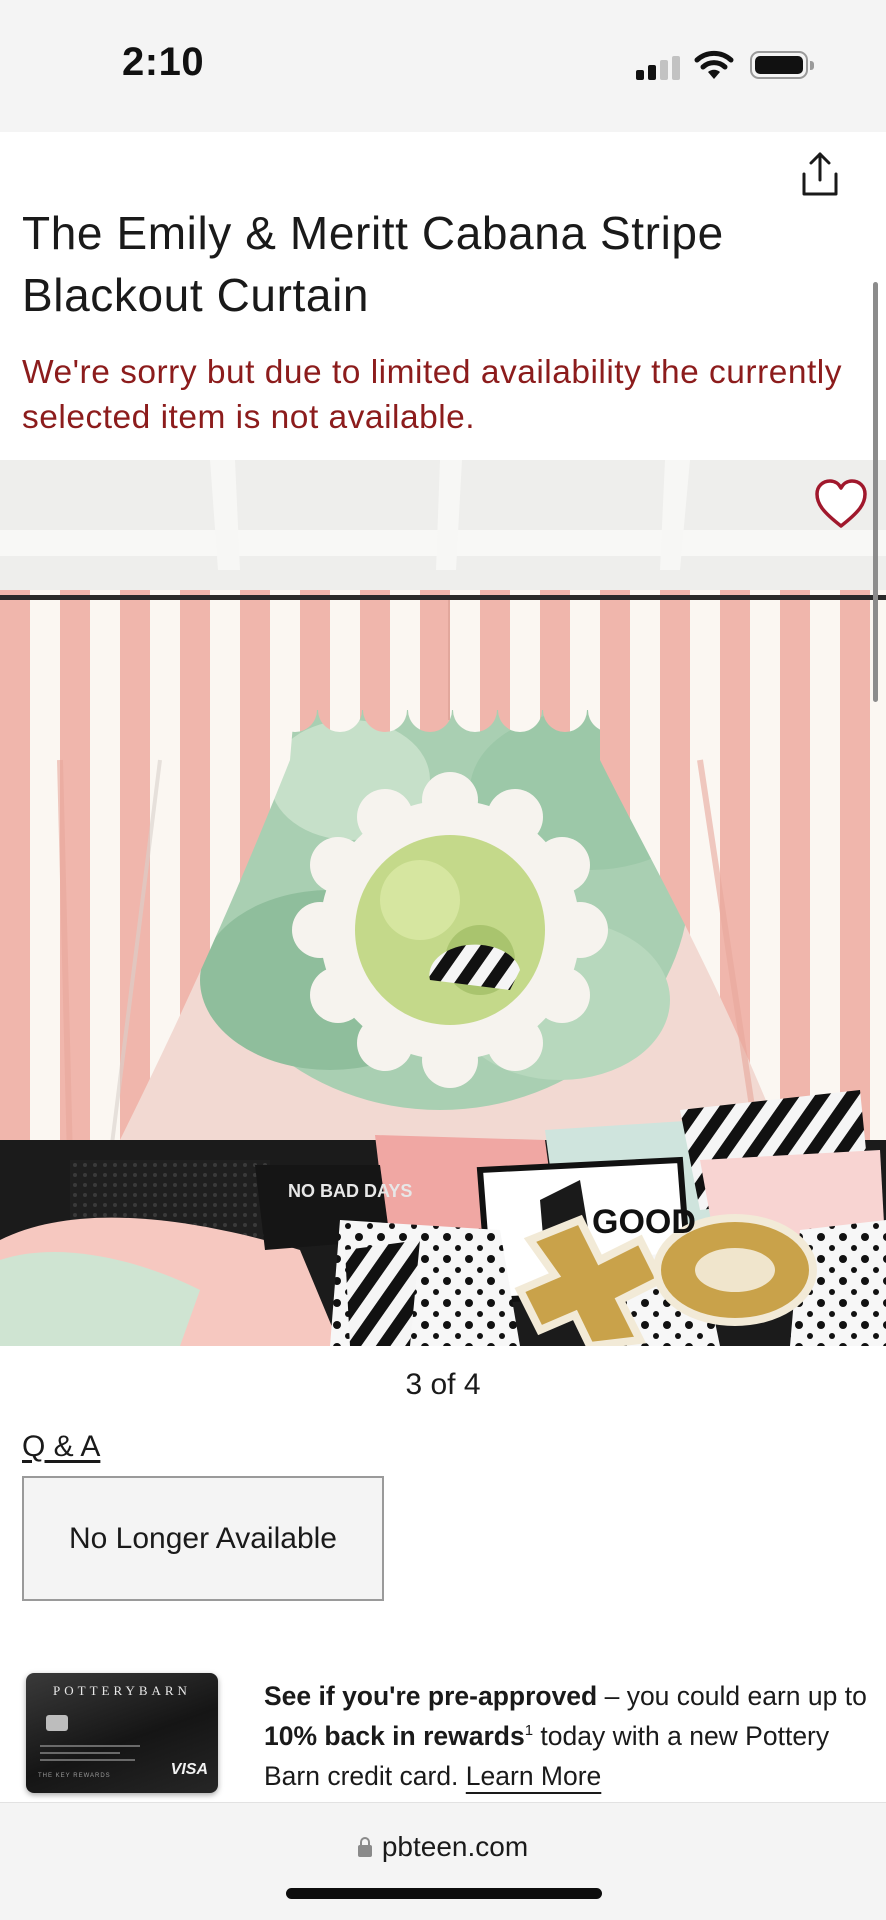  I want to click on no-longer-available-button: No Longer Available, so click(203, 1538).